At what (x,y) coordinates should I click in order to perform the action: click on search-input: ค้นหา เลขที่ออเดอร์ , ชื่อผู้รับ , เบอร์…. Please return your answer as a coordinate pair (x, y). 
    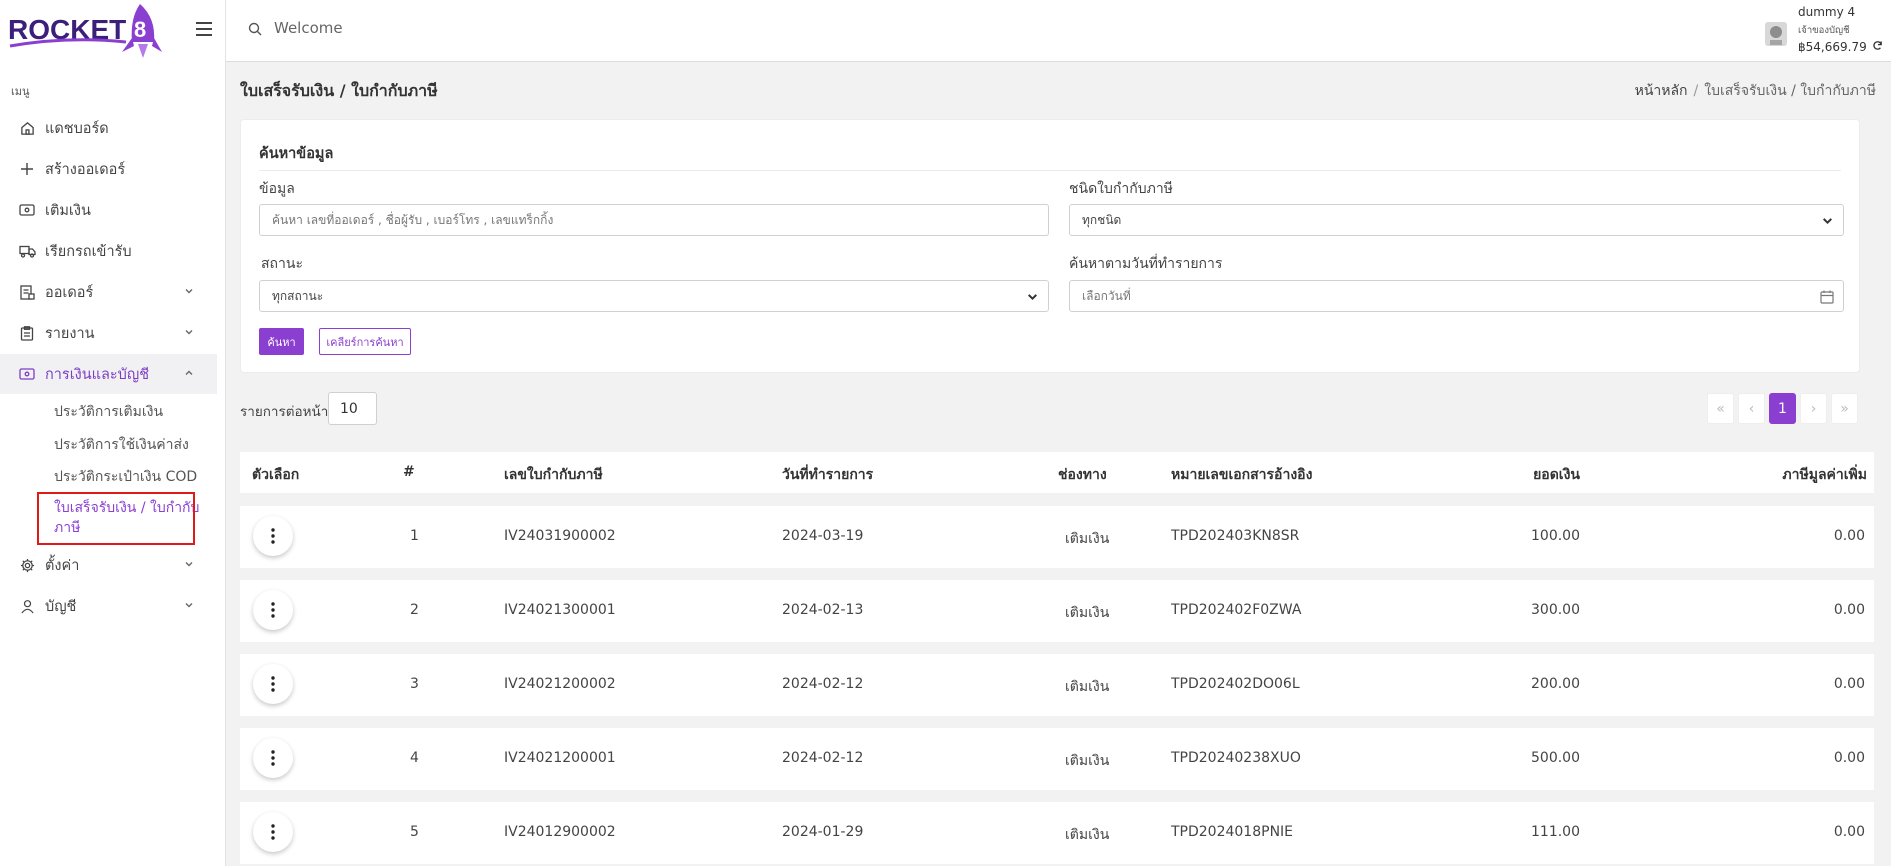
    Looking at the image, I should click on (654, 220).